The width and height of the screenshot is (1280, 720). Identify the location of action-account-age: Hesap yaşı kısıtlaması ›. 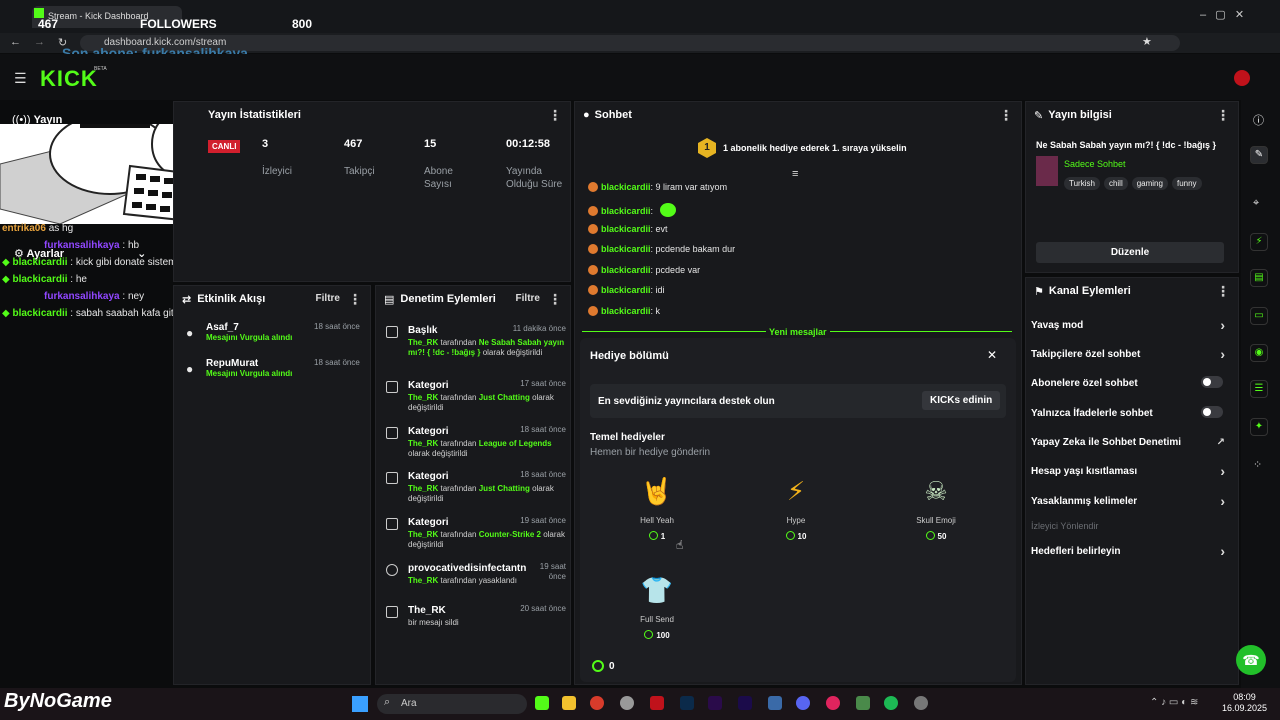
(1129, 471).